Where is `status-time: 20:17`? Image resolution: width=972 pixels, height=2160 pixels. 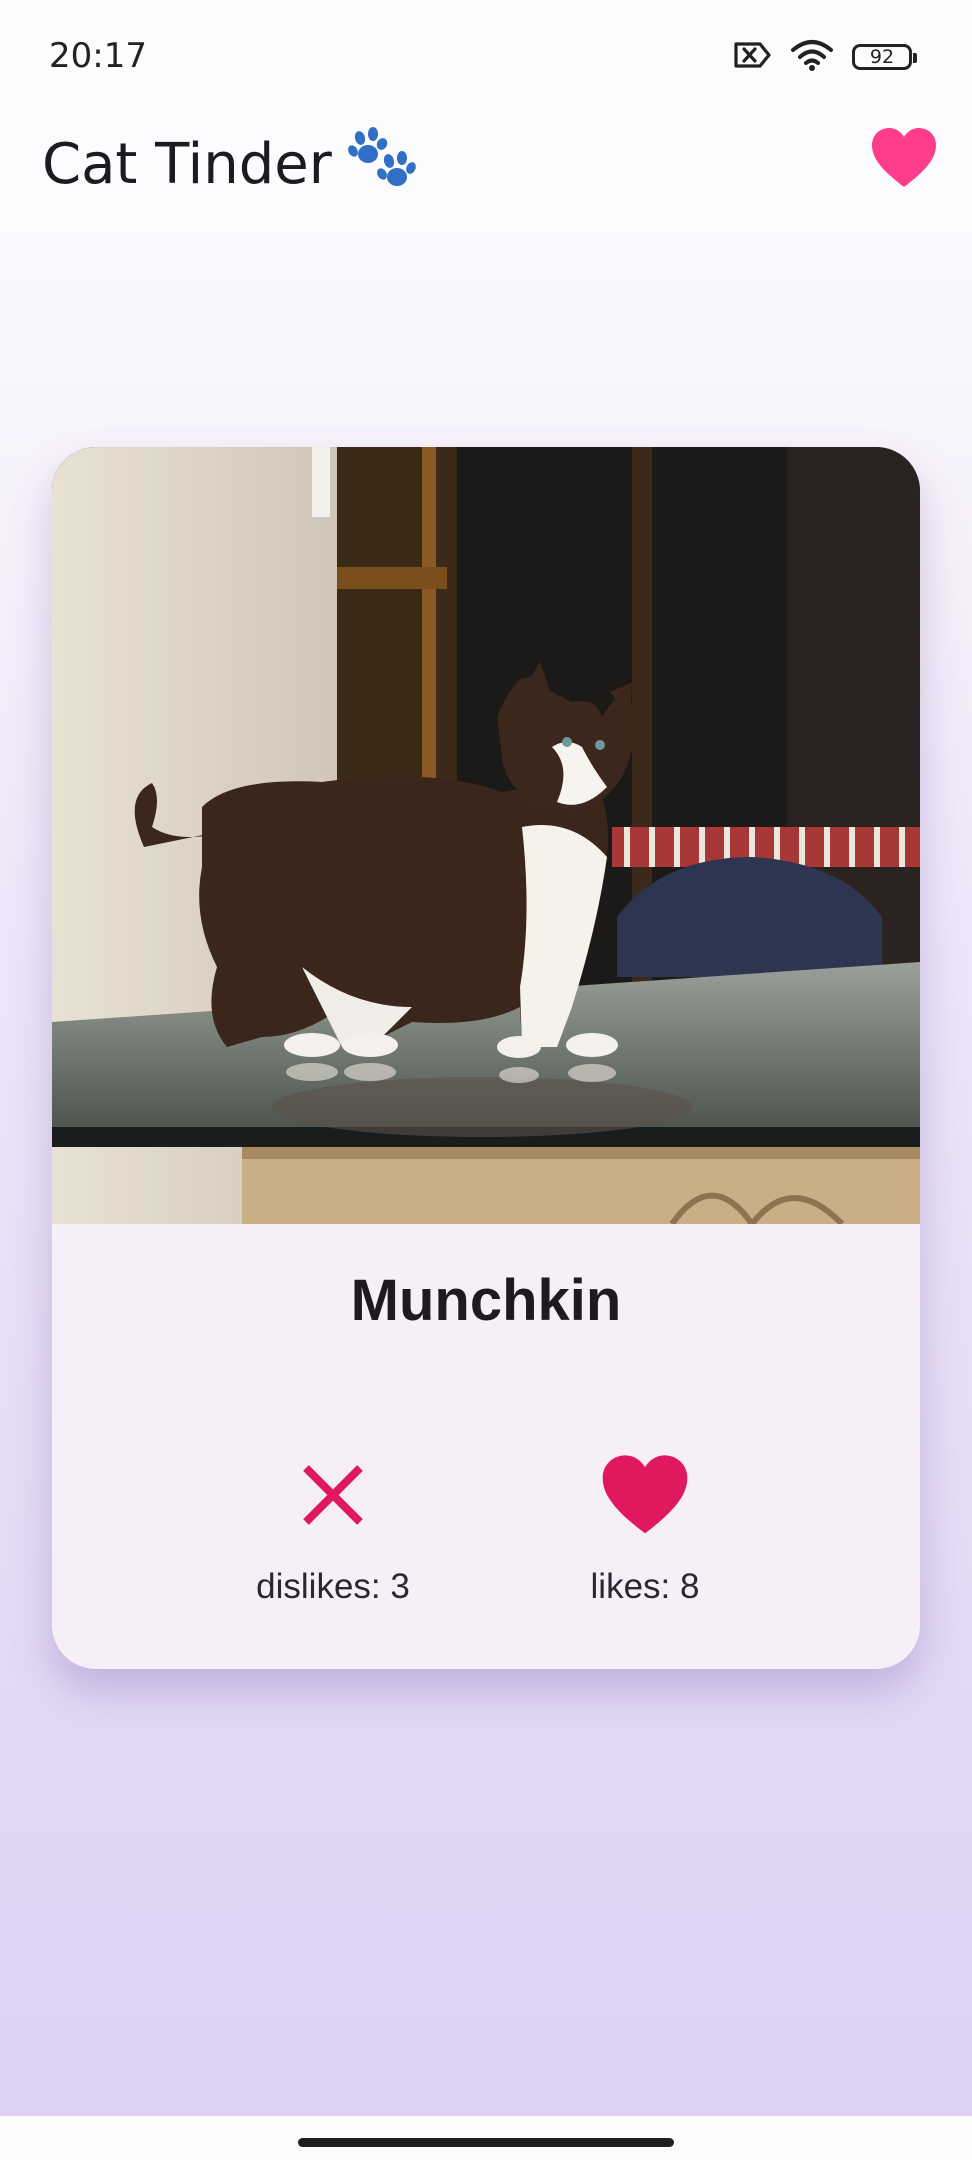
status-time: 20:17 is located at coordinates (98, 56).